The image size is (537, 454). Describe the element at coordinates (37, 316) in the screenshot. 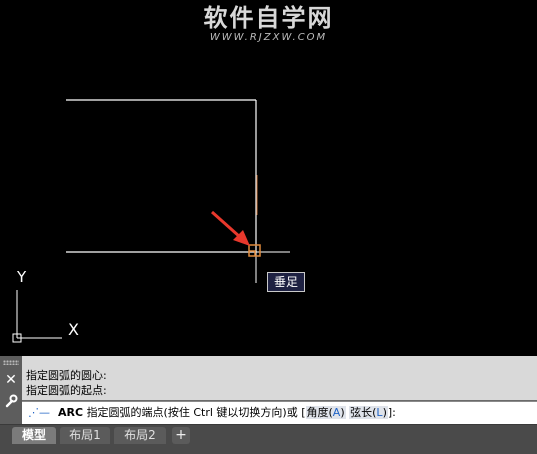

I see `ucs-icon` at that location.